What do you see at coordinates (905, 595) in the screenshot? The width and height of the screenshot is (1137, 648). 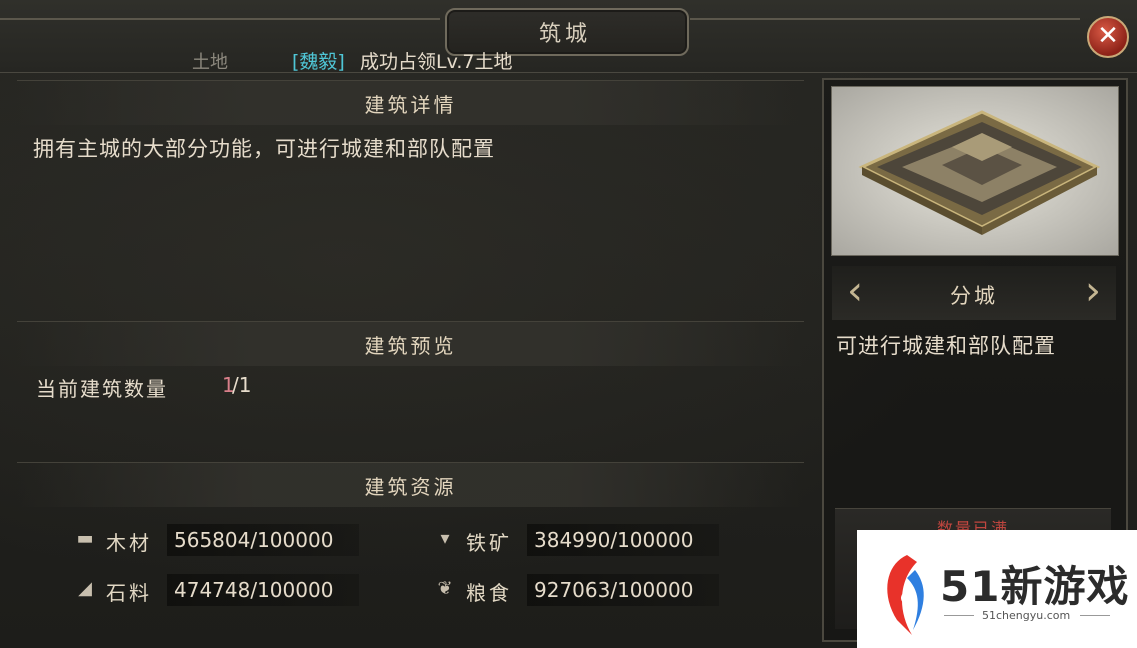 I see `watermark-logo-icon` at bounding box center [905, 595].